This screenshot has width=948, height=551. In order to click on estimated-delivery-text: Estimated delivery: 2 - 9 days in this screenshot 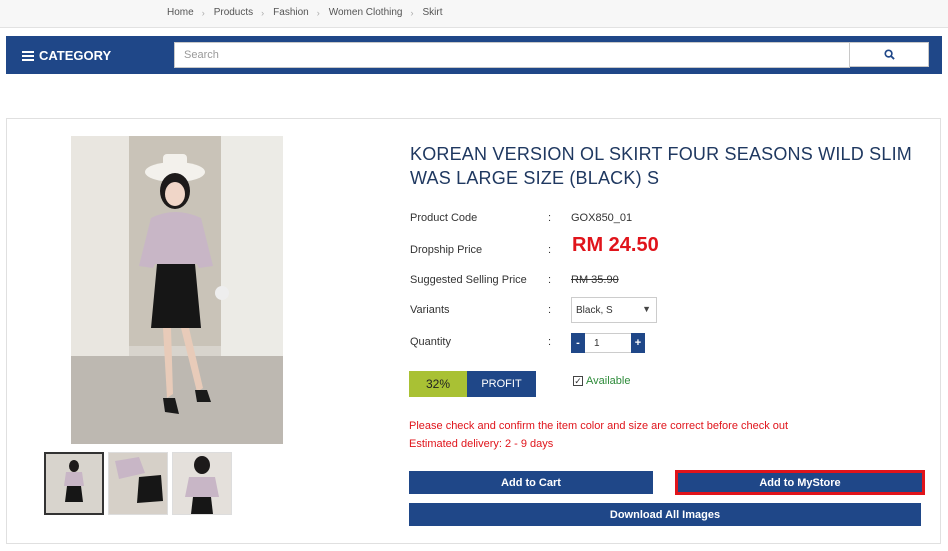, I will do `click(481, 444)`.